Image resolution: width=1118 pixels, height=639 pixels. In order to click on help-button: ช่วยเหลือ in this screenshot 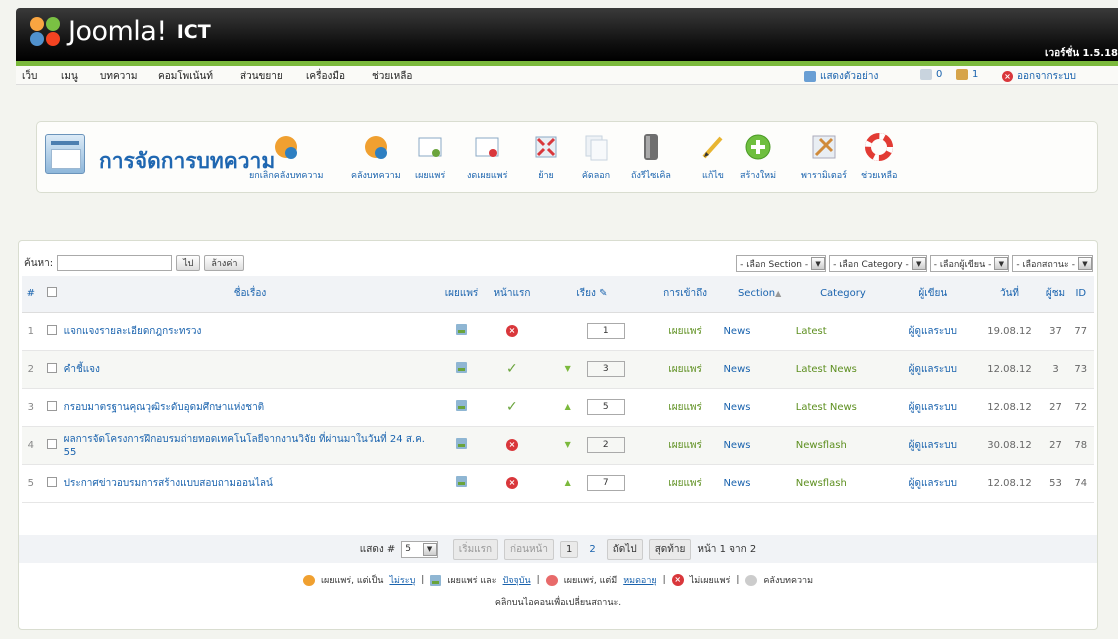, I will do `click(879, 157)`.